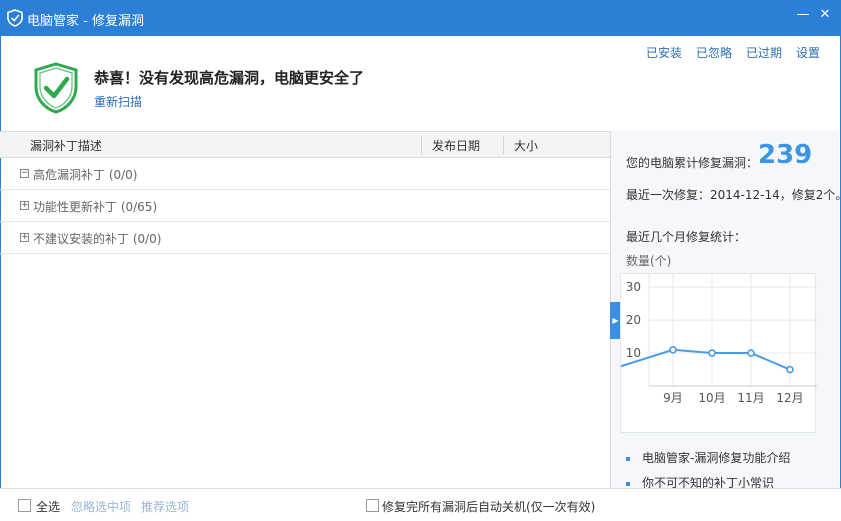 The height and width of the screenshot is (521, 841). Describe the element at coordinates (664, 52) in the screenshot. I see `link-installed: 已安装` at that location.